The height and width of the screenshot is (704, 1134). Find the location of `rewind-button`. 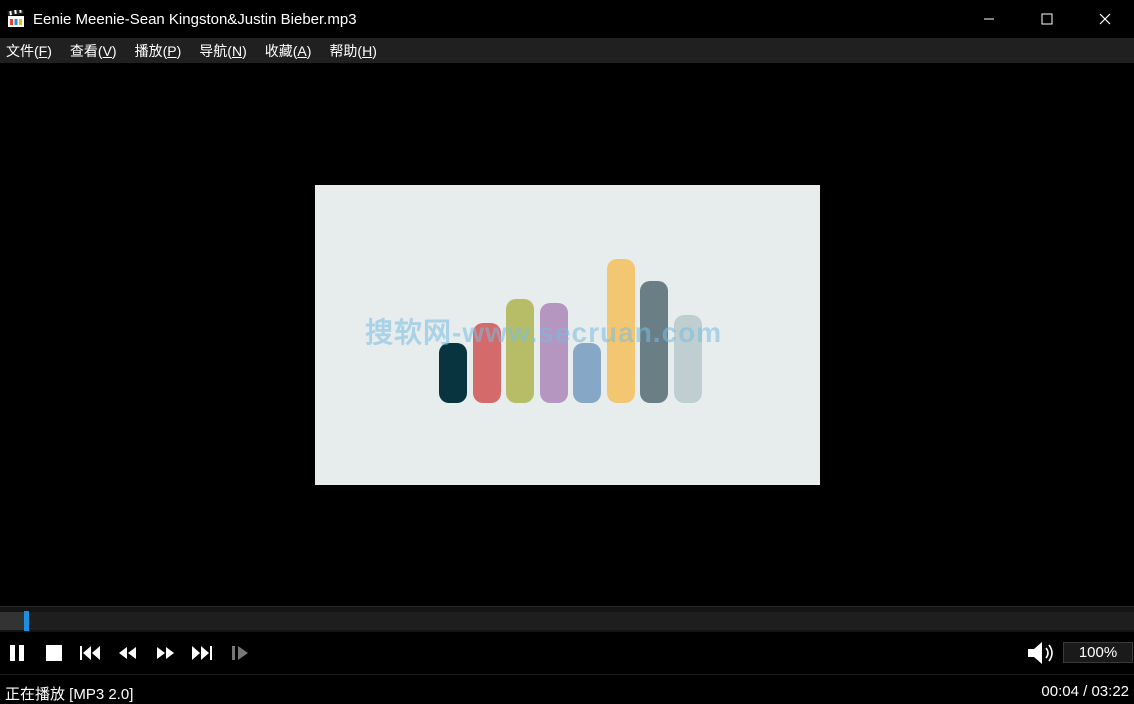

rewind-button is located at coordinates (128, 653).